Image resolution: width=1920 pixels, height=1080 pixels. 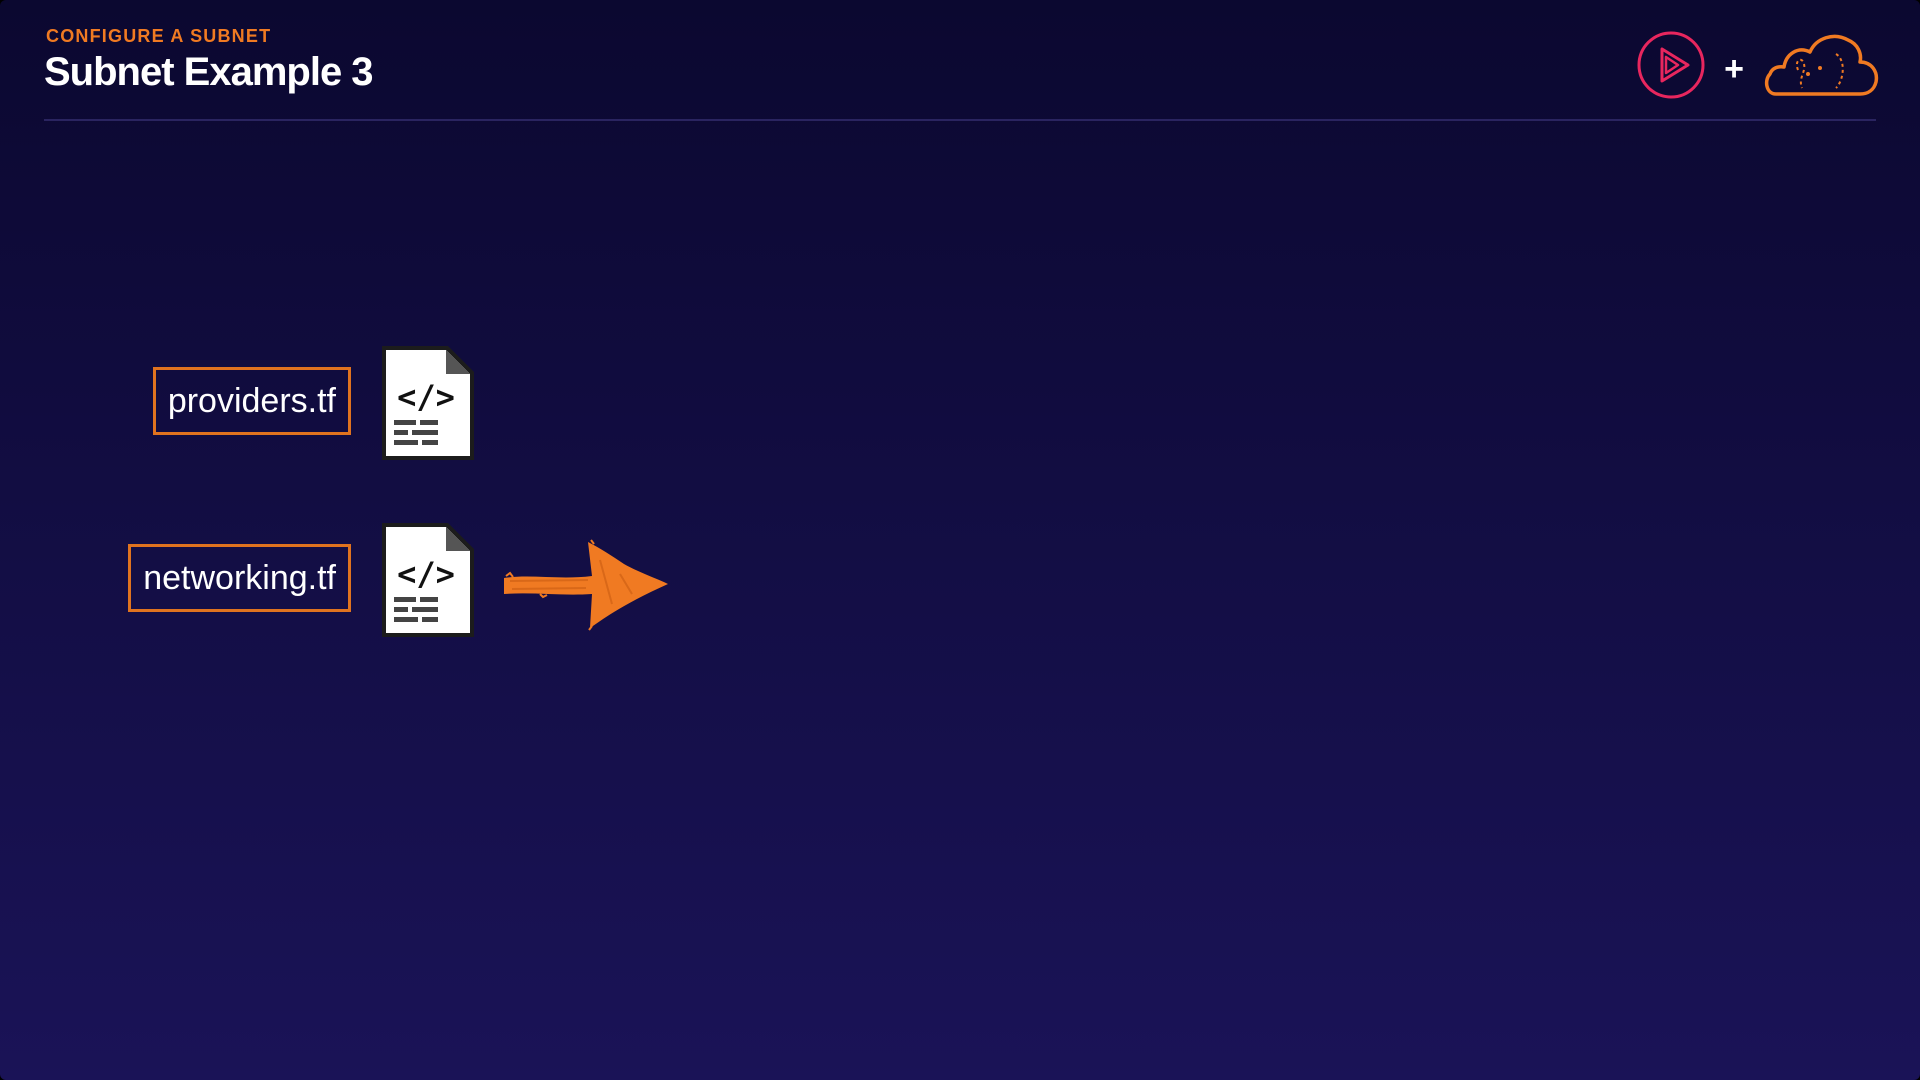 What do you see at coordinates (1821, 67) in the screenshot?
I see `aws-cloud-icon` at bounding box center [1821, 67].